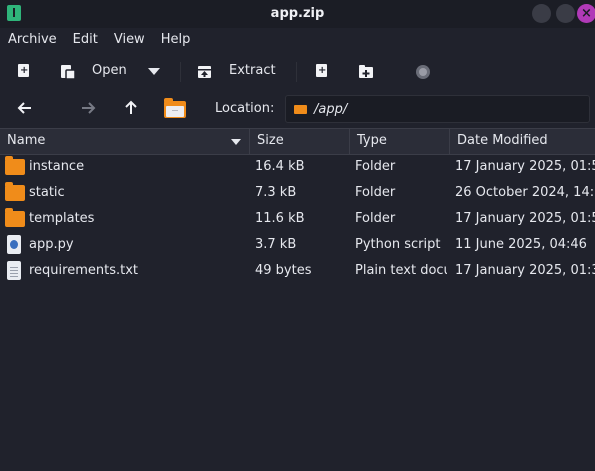  I want to click on forward-arrow-icon, so click(88, 108).